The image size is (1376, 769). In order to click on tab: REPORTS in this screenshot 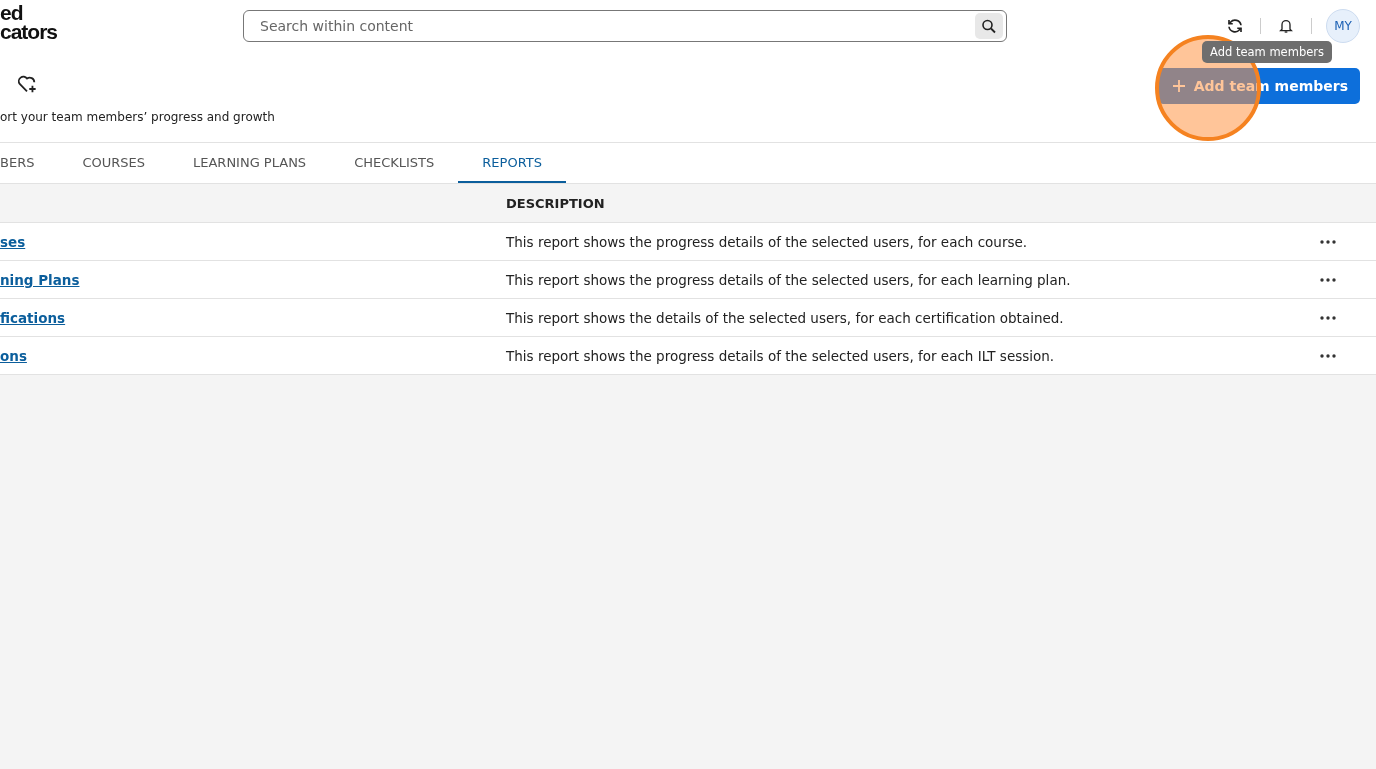, I will do `click(512, 163)`.